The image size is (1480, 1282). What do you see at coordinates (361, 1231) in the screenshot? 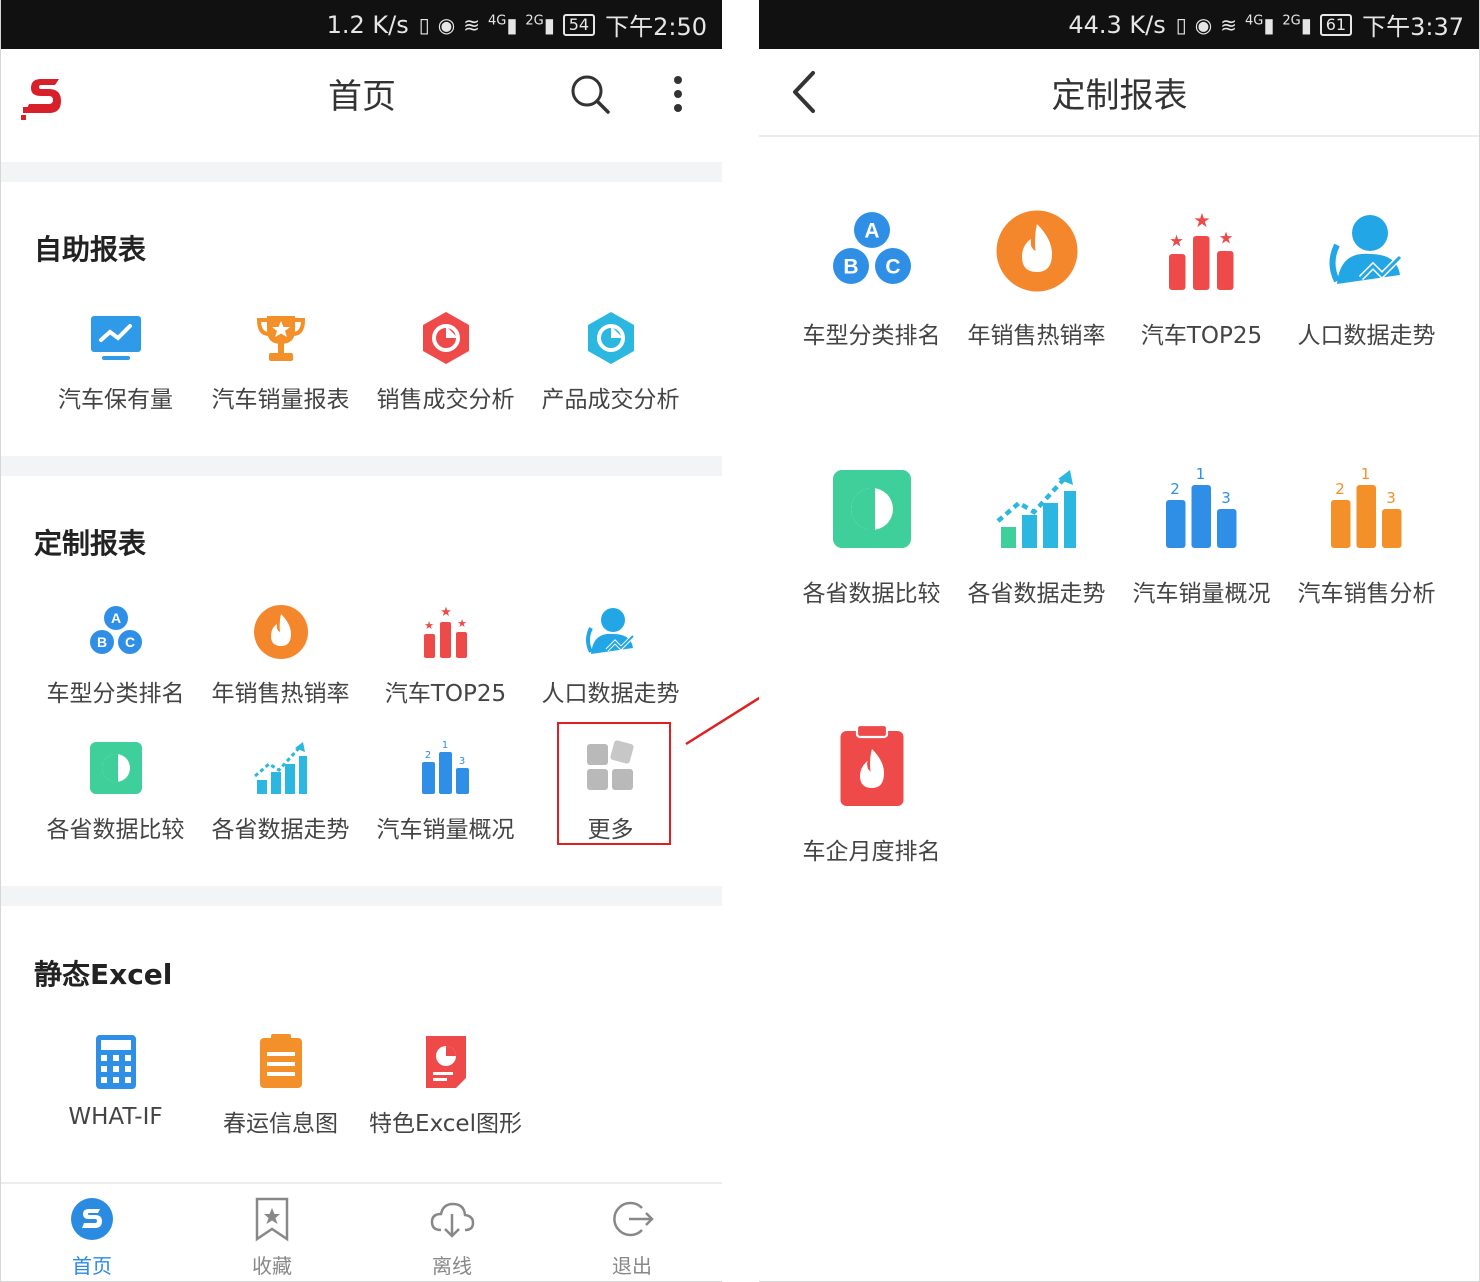
I see `bottom-tab-bar: 首页 收藏 离线 退出` at bounding box center [361, 1231].